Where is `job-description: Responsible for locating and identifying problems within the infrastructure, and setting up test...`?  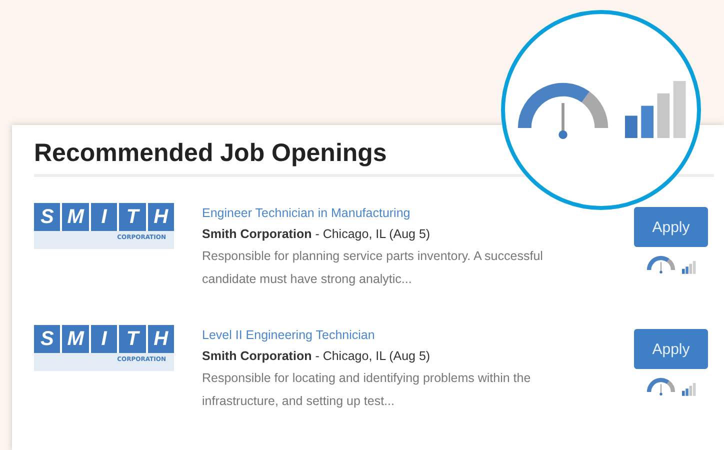
job-description: Responsible for locating and identifying problems within the infrastructure, and setting up test... is located at coordinates (367, 390).